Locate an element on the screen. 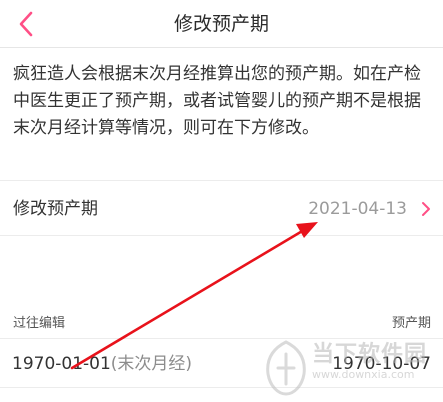 The height and width of the screenshot is (402, 443). history-date: 1970-01-01 is located at coordinates (61, 364).